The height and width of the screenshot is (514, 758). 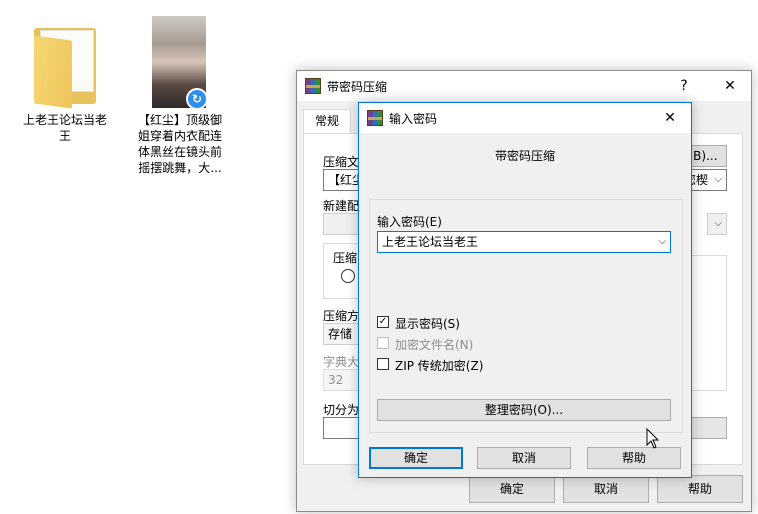 I want to click on help-button: 帮助, so click(x=634, y=458).